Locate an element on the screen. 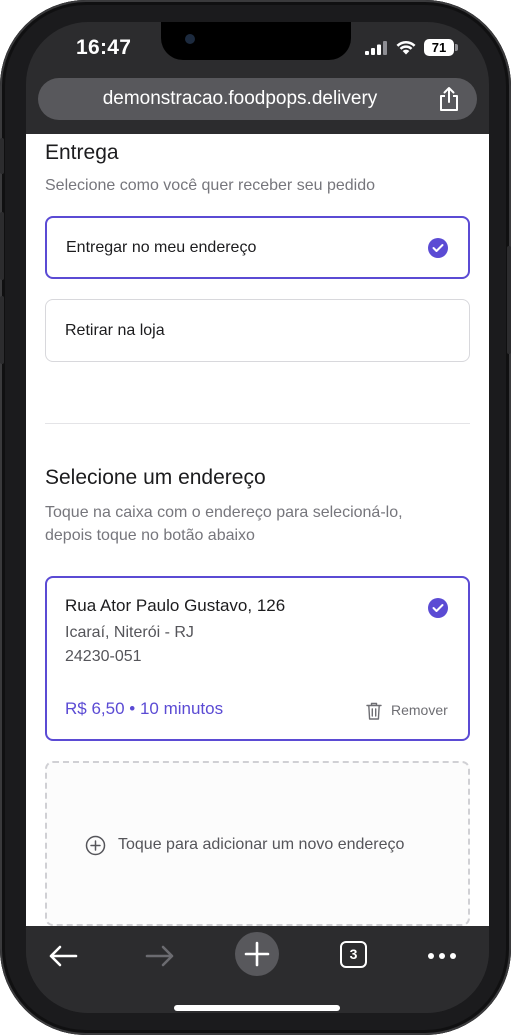 Image resolution: width=511 pixels, height=1035 pixels. url-text: demonstracao.foodpops.delivery is located at coordinates (230, 99).